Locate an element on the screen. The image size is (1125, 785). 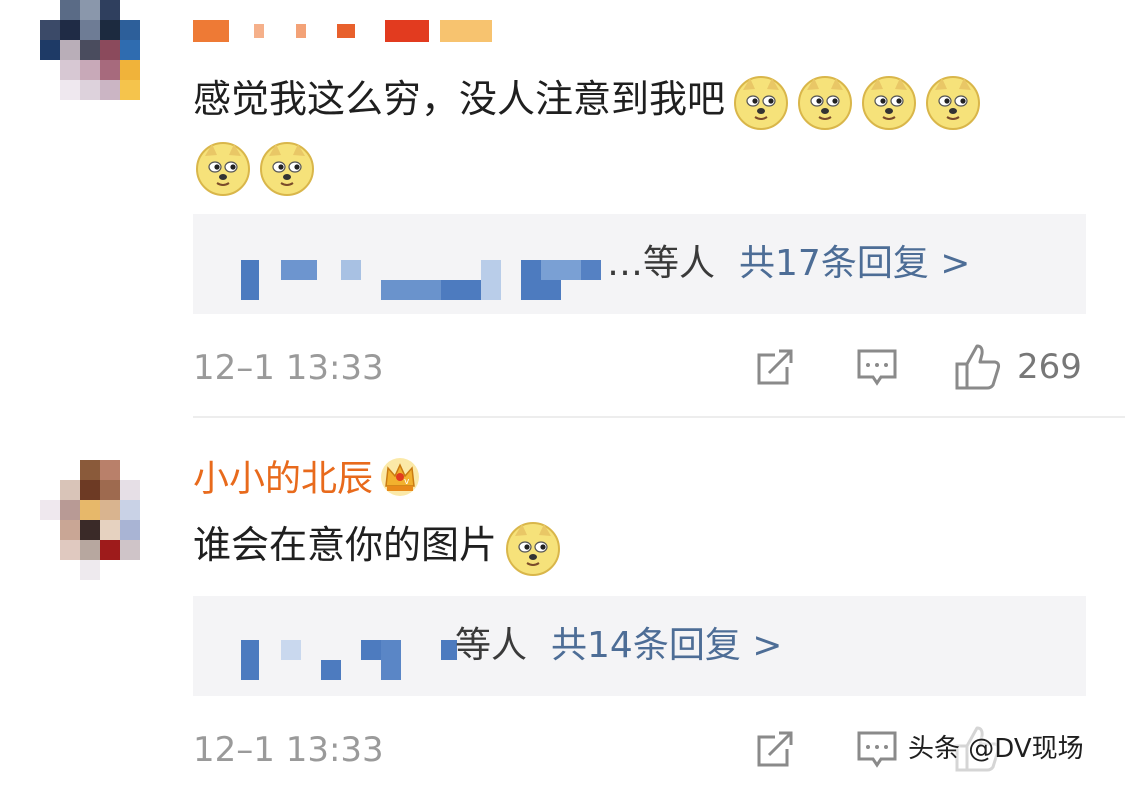
reply-count-link: 共17条回复 > is located at coordinates (854, 263).